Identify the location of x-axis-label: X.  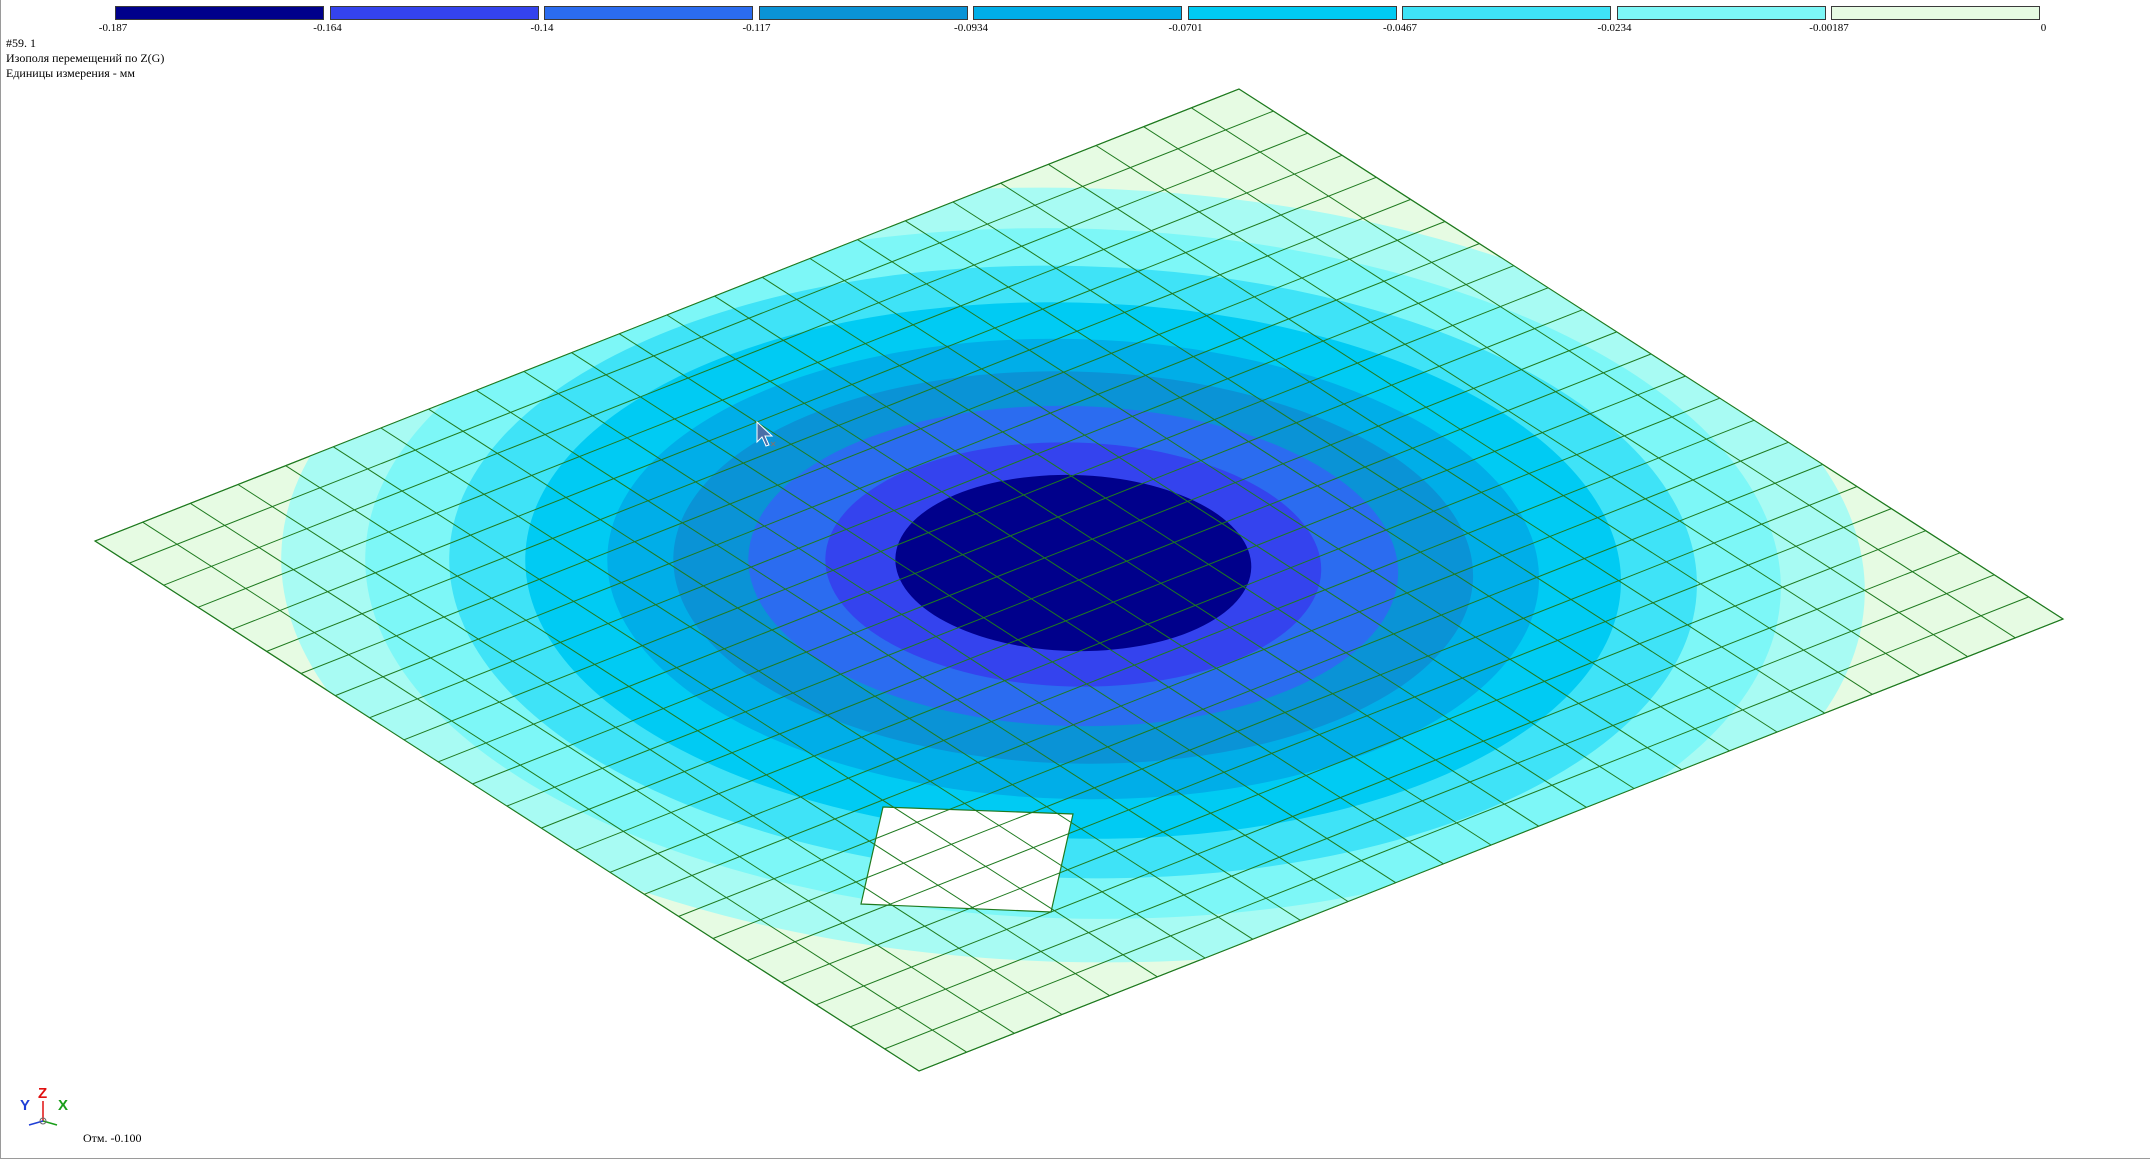
(63, 1105).